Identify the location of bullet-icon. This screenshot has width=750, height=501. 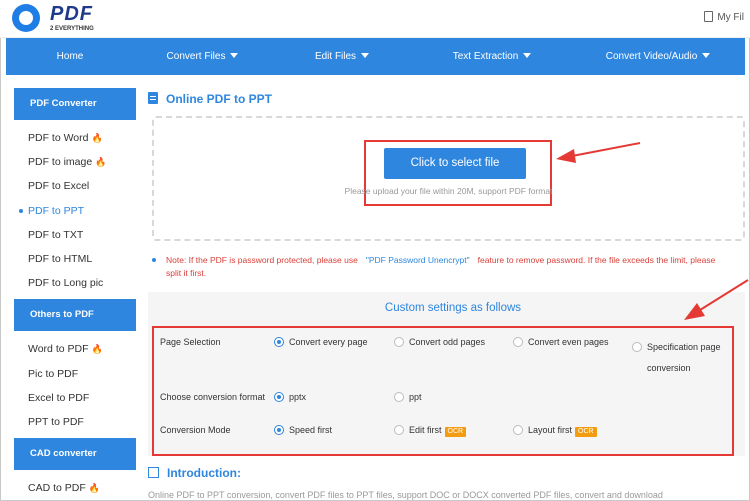
(154, 260).